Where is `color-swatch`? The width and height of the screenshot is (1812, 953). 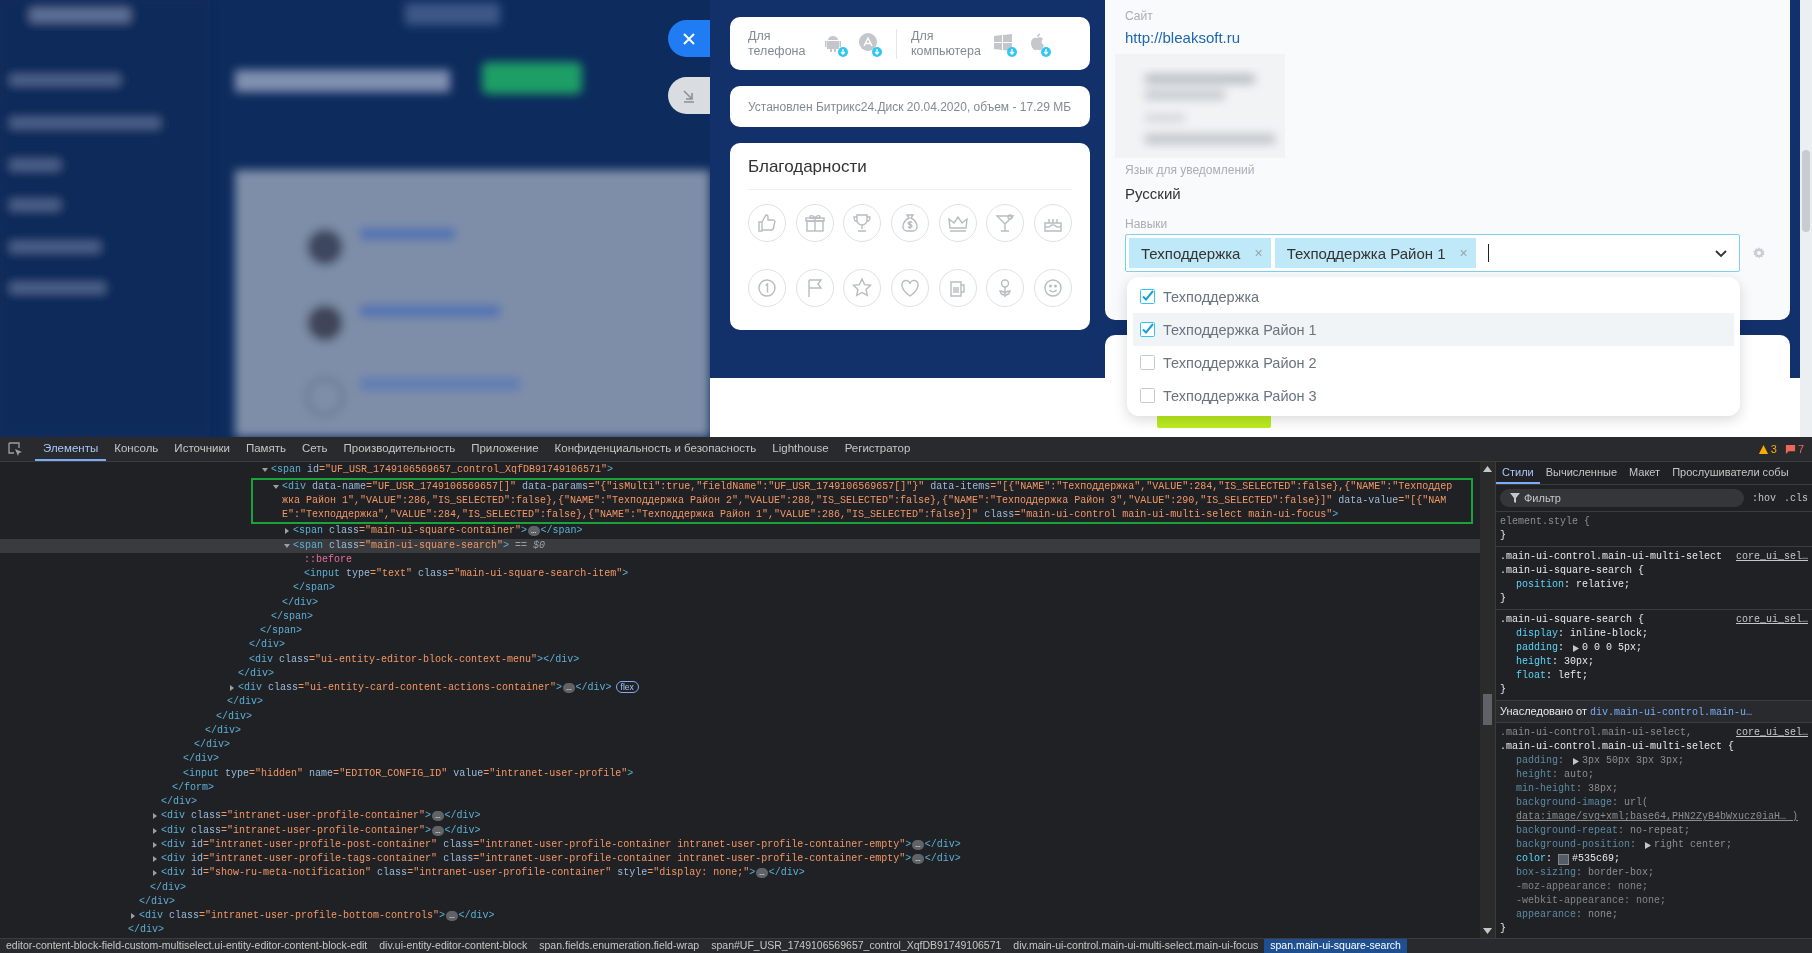 color-swatch is located at coordinates (1564, 859).